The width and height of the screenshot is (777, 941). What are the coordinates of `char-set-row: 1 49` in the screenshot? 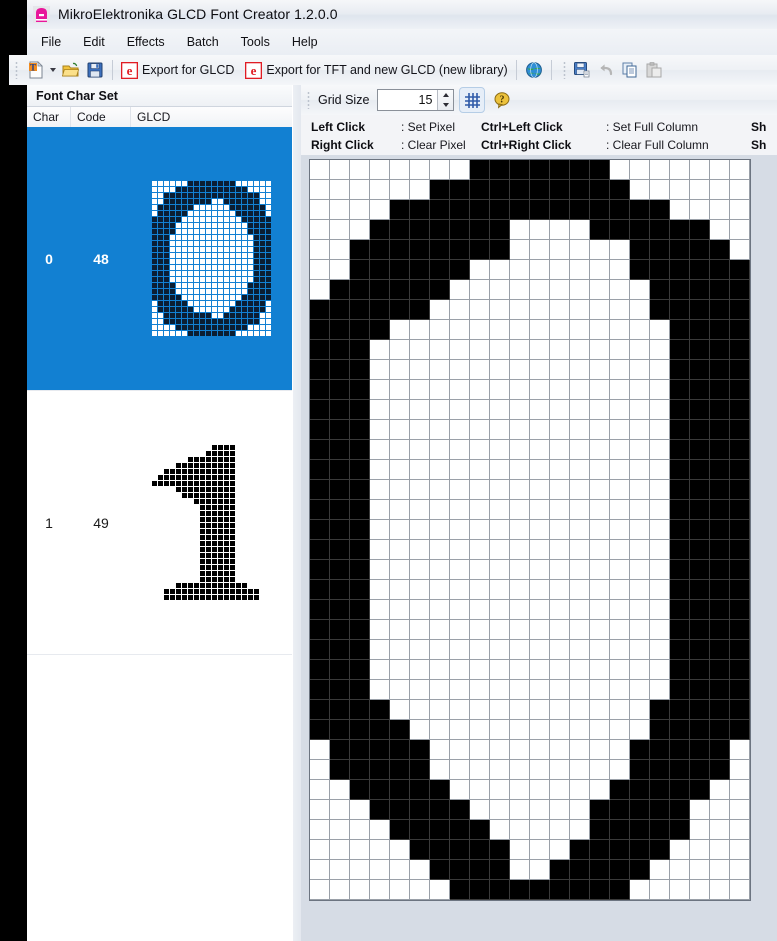 It's located at (159, 523).